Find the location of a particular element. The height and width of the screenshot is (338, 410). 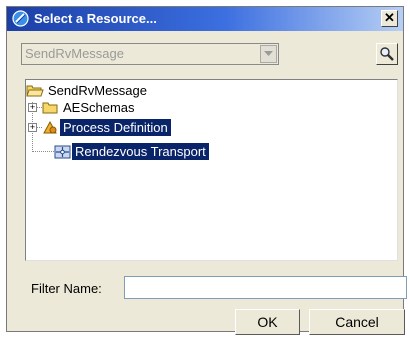

resource-root-combo: SendRvMessage is located at coordinates (150, 54).